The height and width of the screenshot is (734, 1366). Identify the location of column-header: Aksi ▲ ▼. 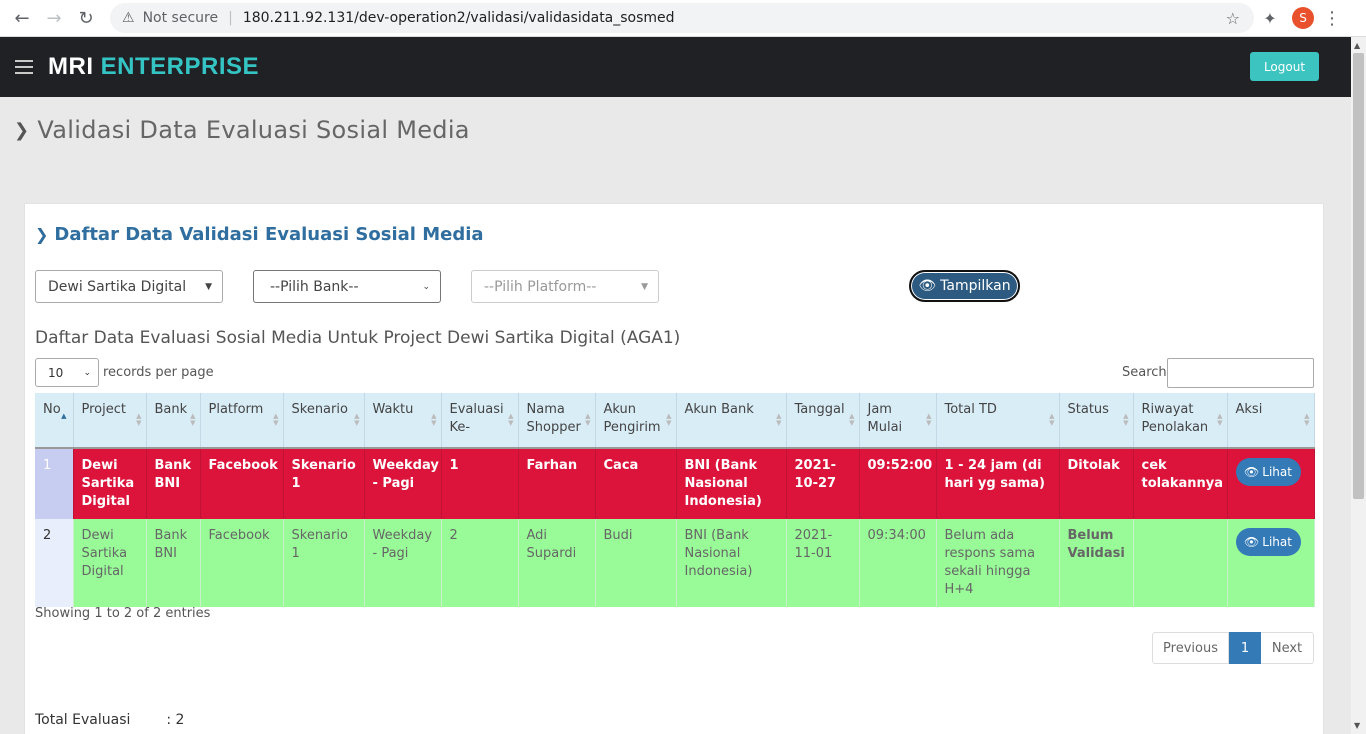
(1271, 421).